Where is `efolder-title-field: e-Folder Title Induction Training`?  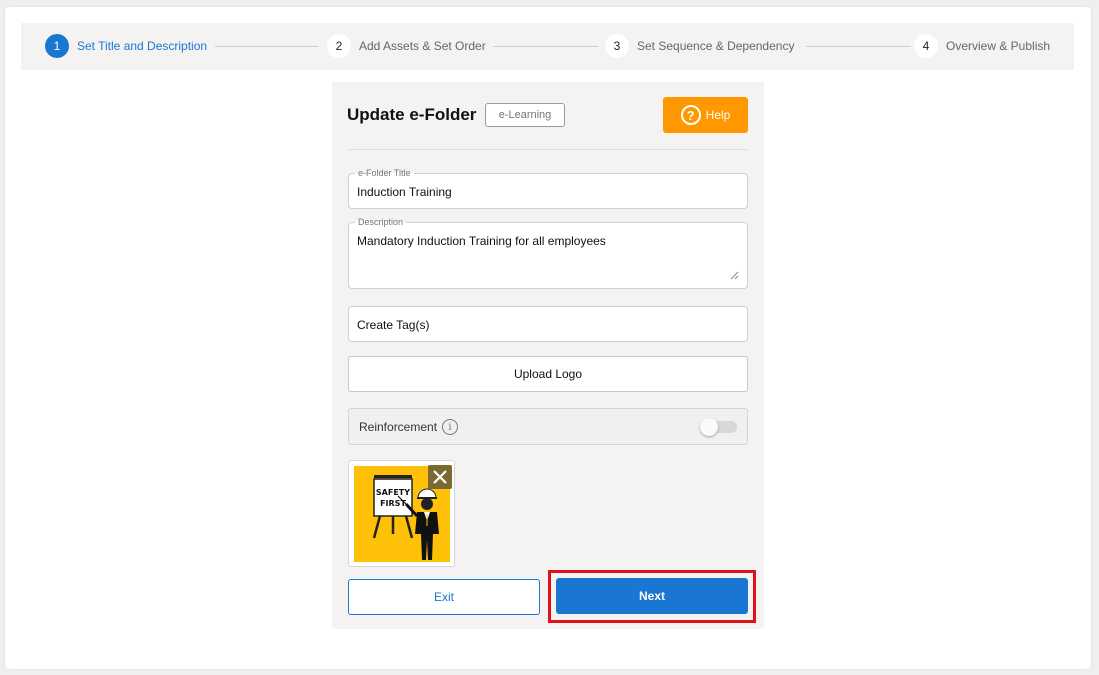 efolder-title-field: e-Folder Title Induction Training is located at coordinates (548, 188).